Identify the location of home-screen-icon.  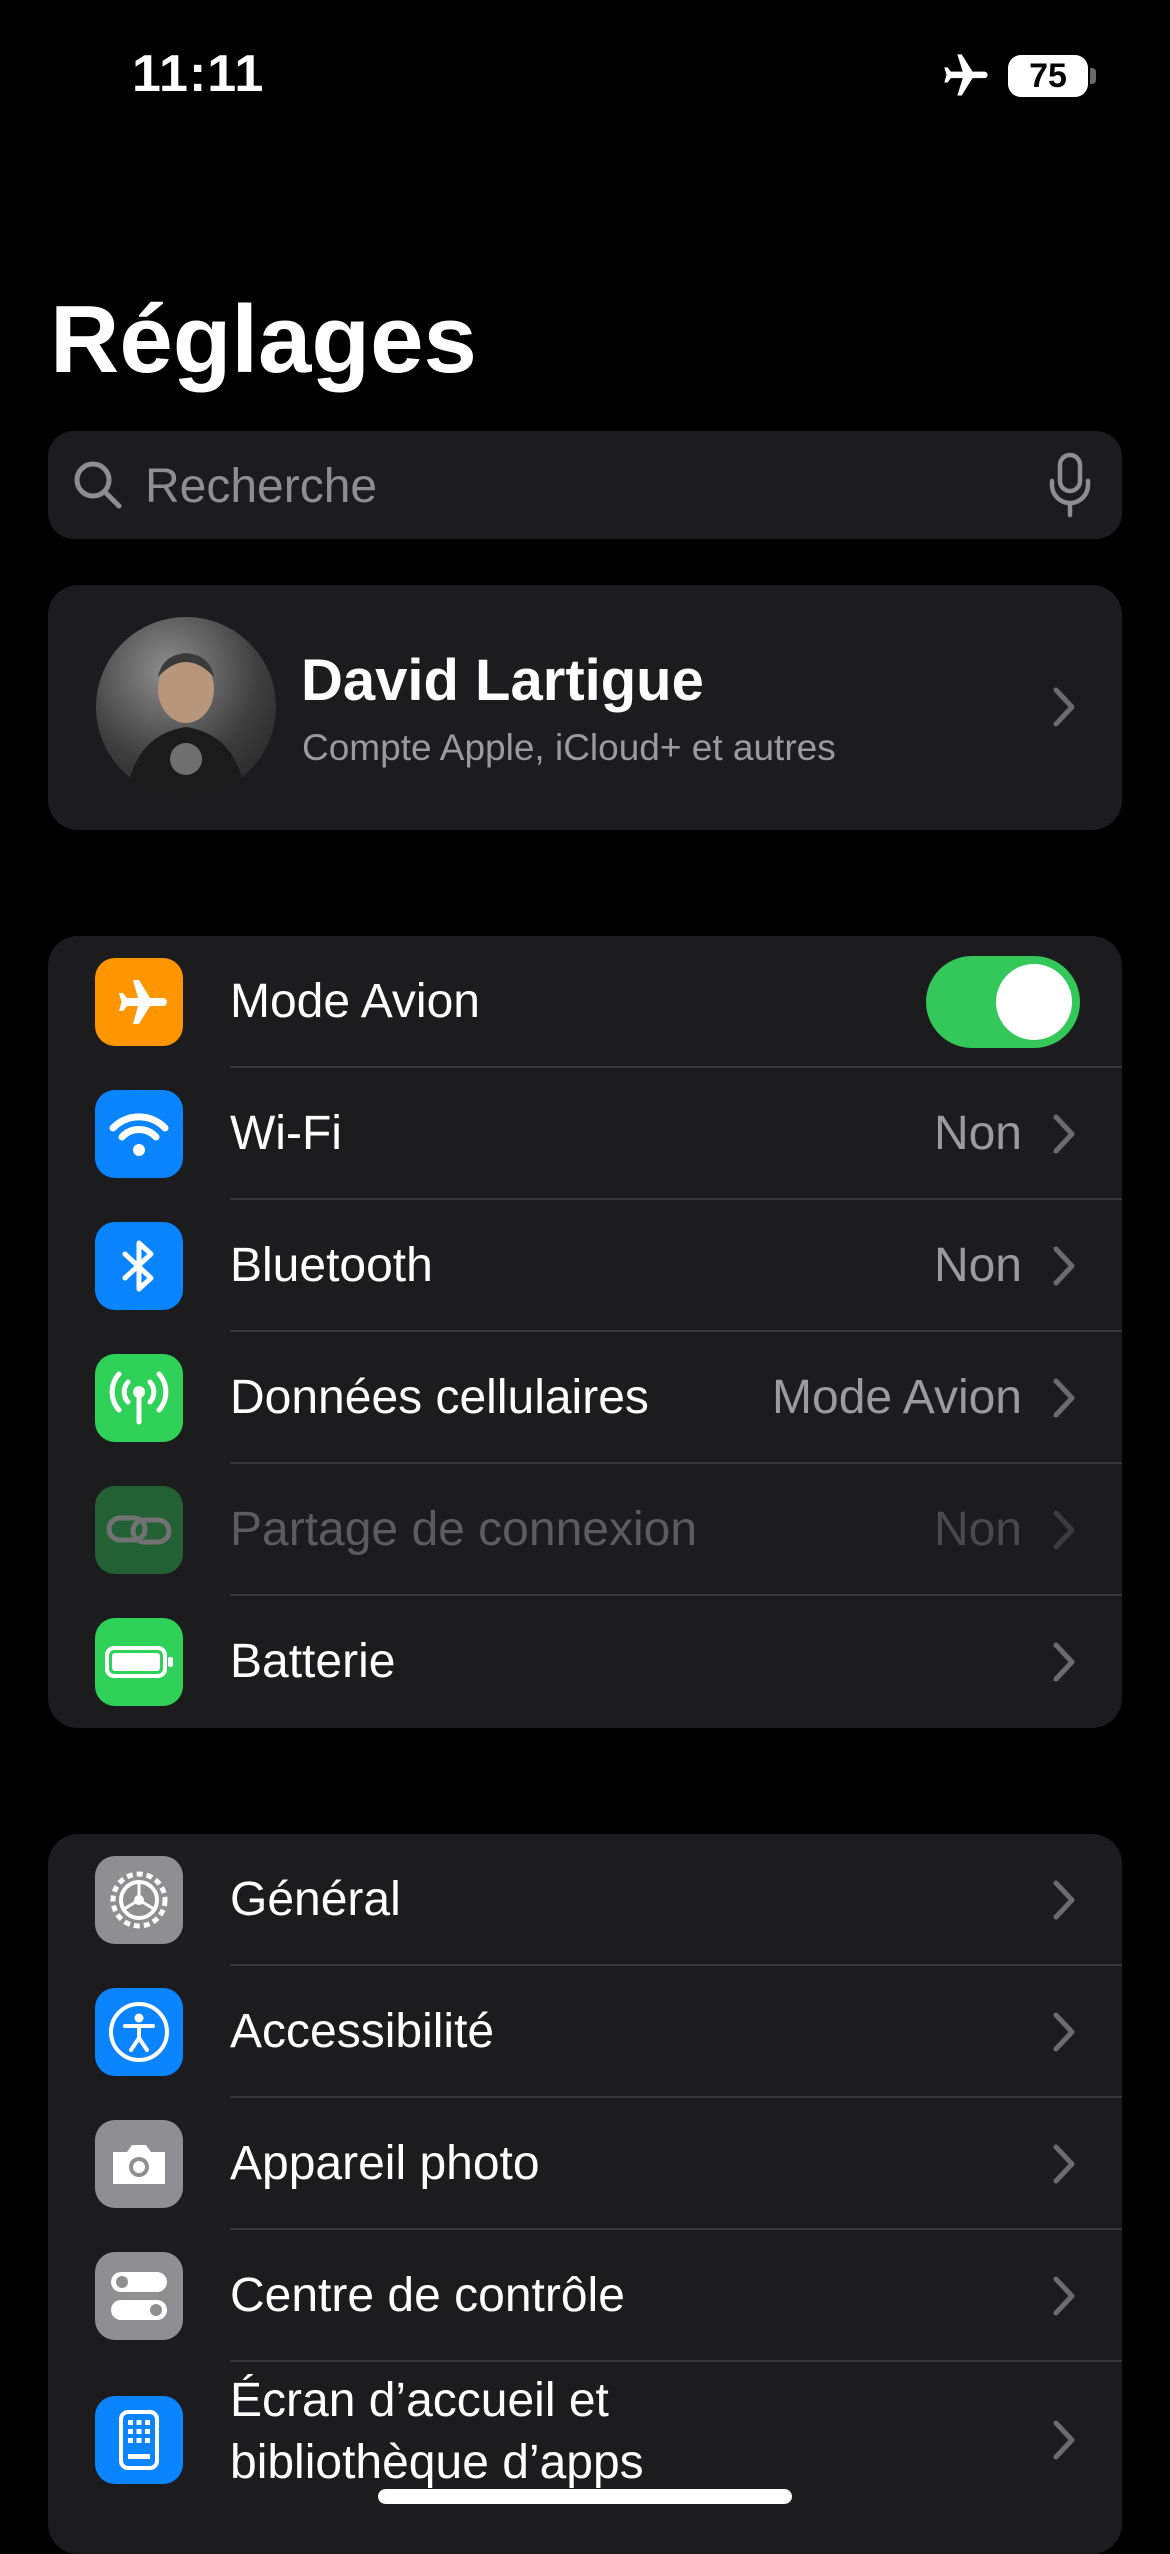
(139, 2440).